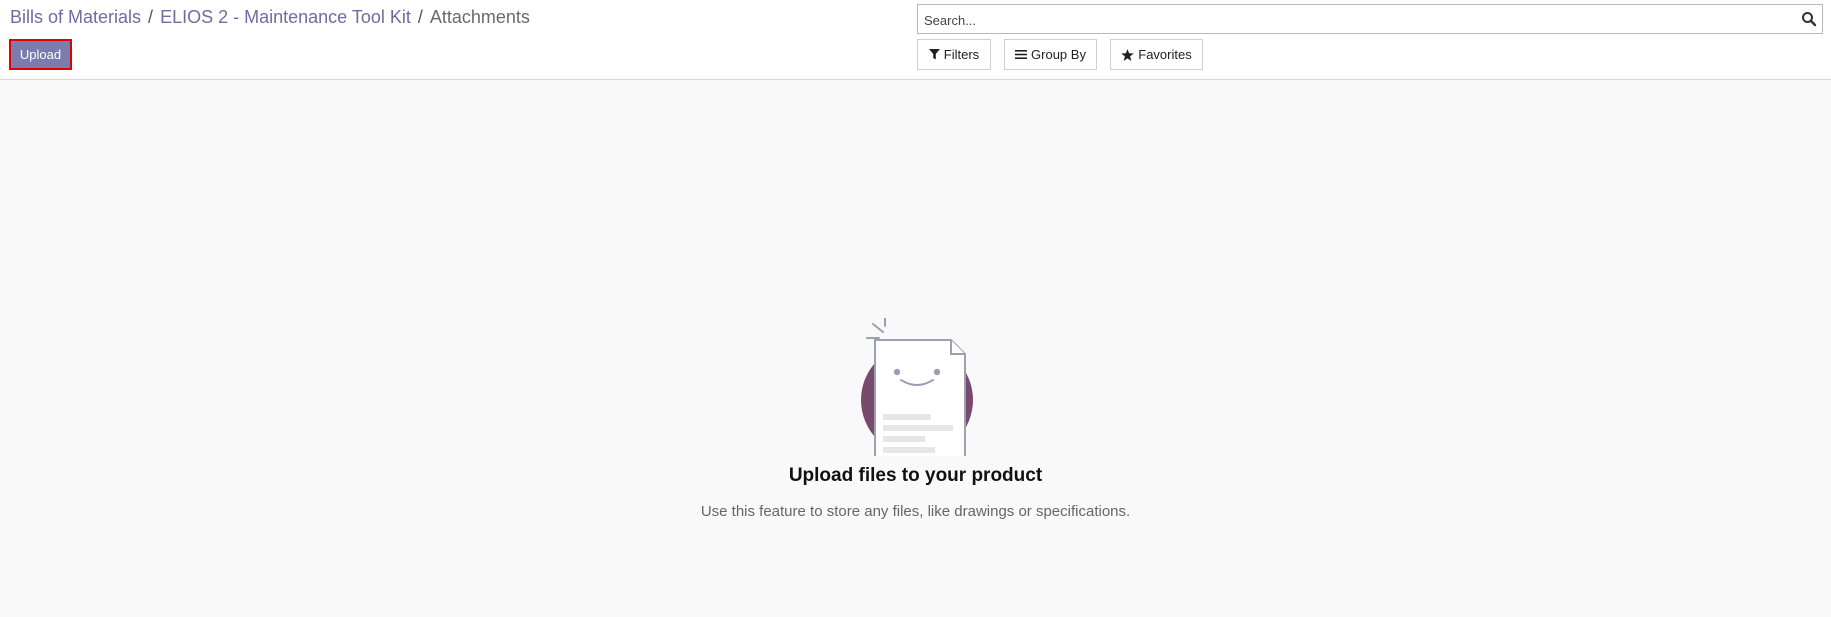 The image size is (1831, 617). I want to click on breadcrumb-item-bills-of-materials: Bills of Materials, so click(75, 17).